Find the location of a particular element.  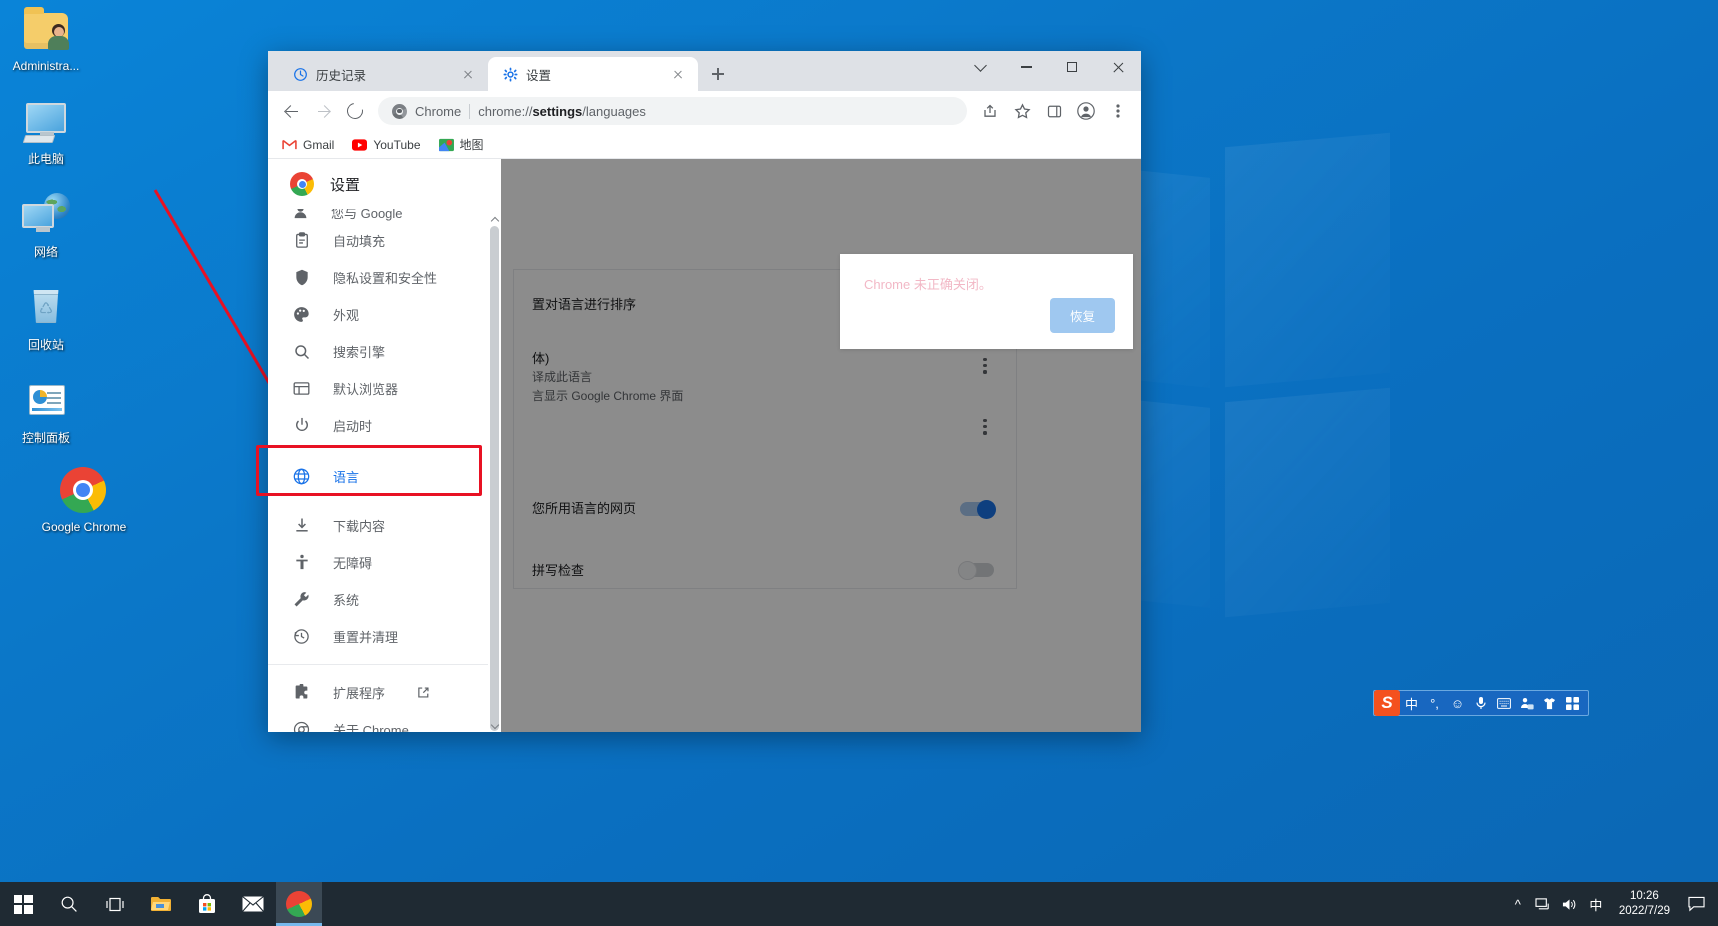

sidebar-divider is located at coordinates (384, 664).